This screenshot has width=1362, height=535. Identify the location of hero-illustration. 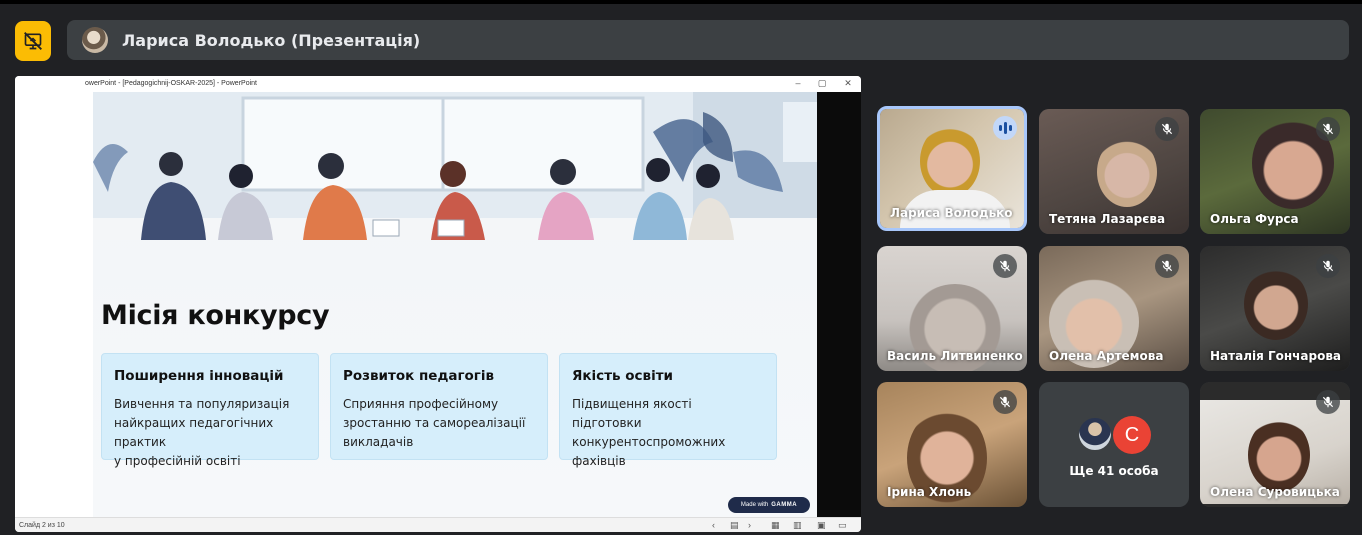
(455, 166).